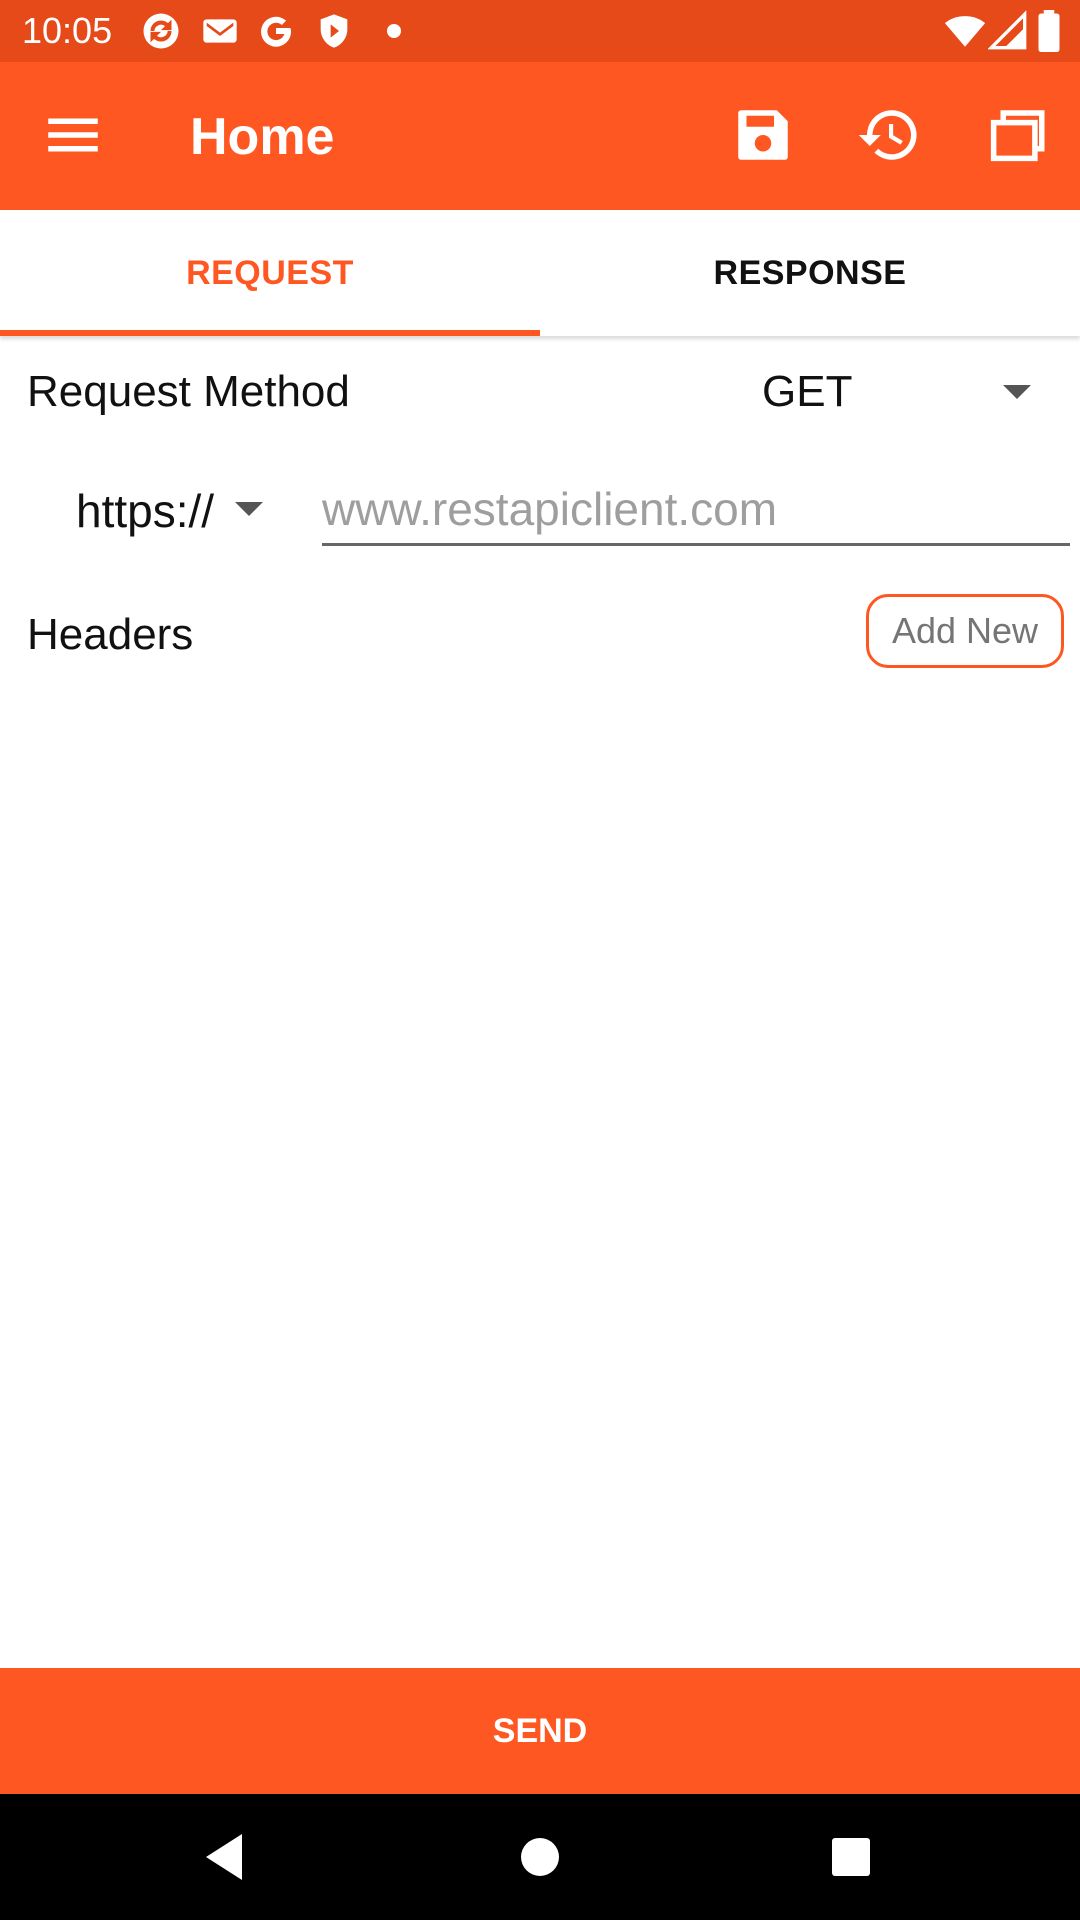 The image size is (1080, 1920). What do you see at coordinates (965, 631) in the screenshot?
I see `add-new-header-button: Add New` at bounding box center [965, 631].